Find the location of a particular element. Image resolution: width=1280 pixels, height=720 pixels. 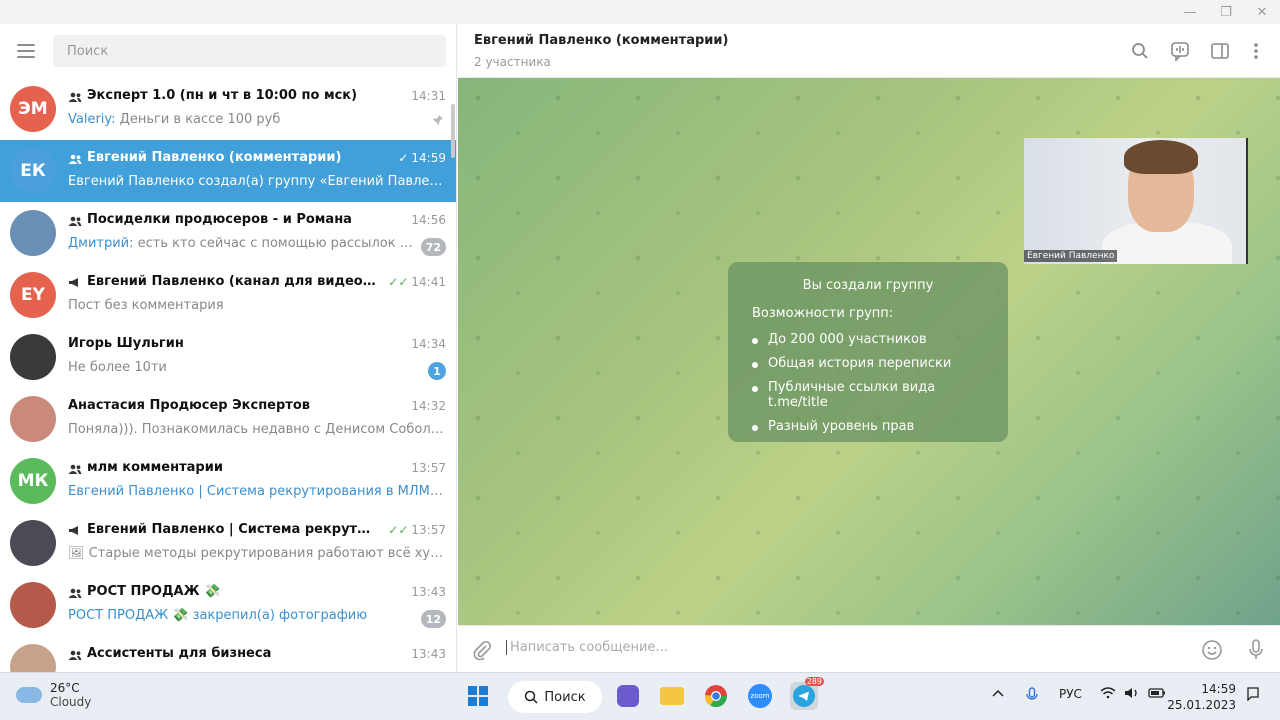

chat-item-title: Евгений Павленко (комментарии) is located at coordinates (222, 157).